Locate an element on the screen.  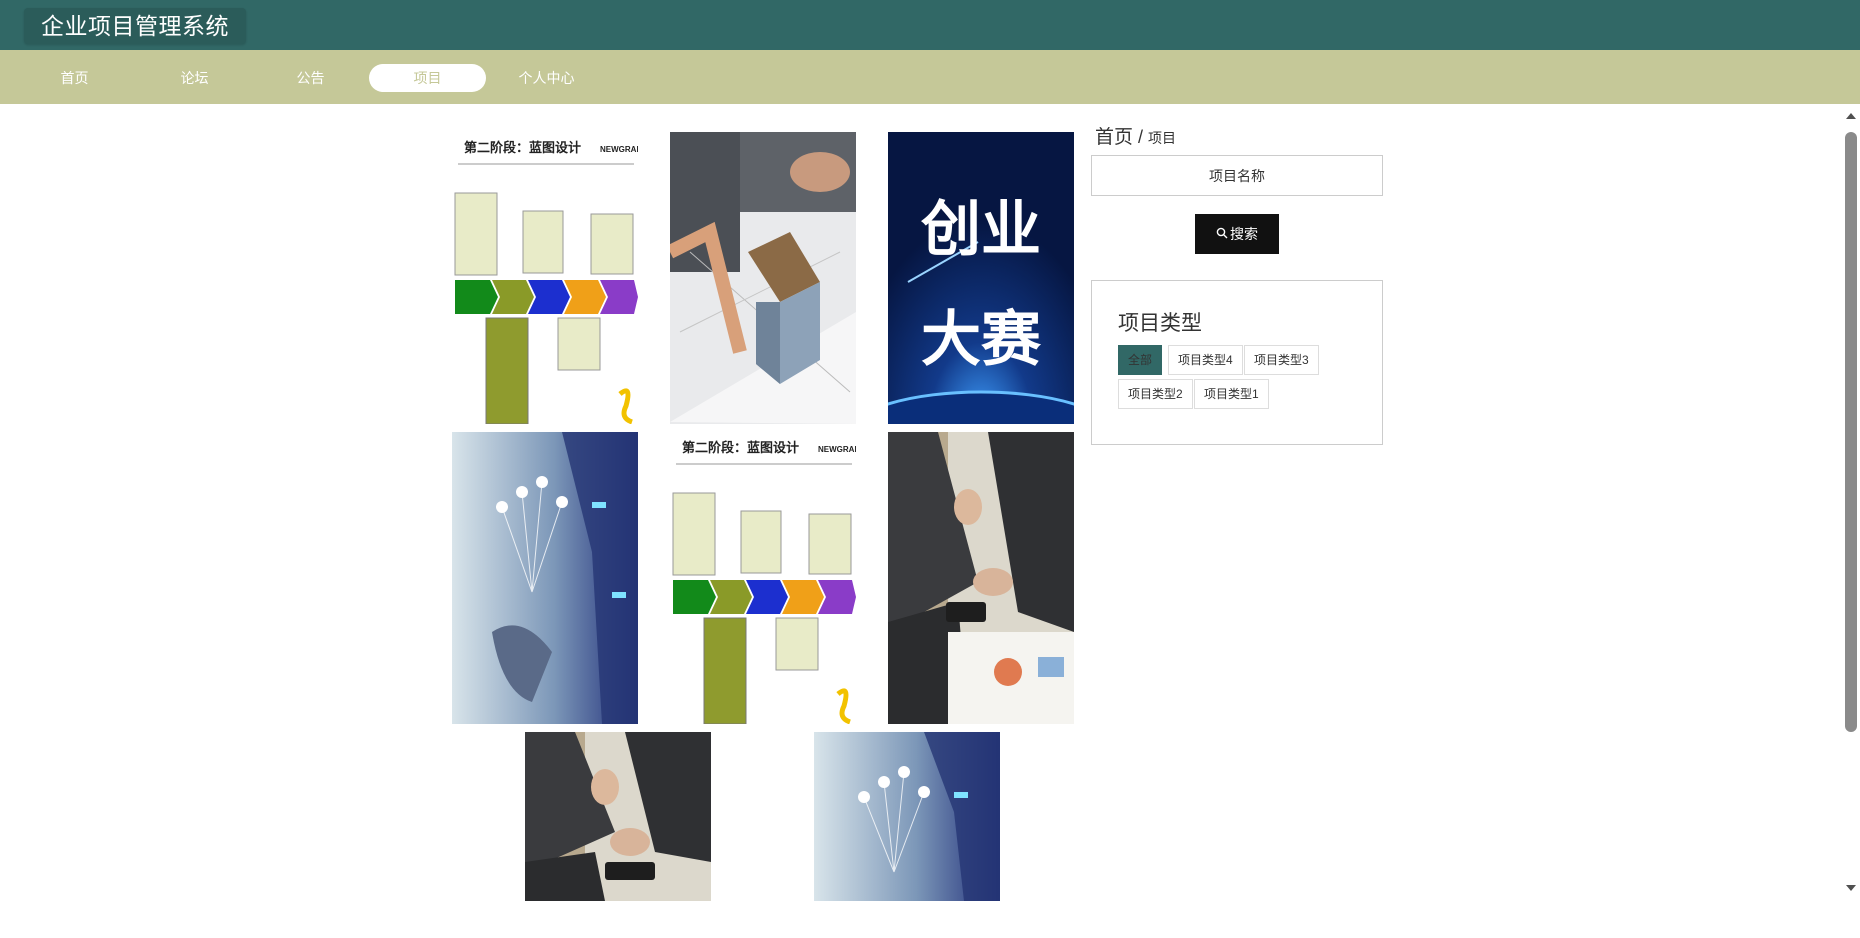
nav-item-home: 首页 is located at coordinates (74, 78).